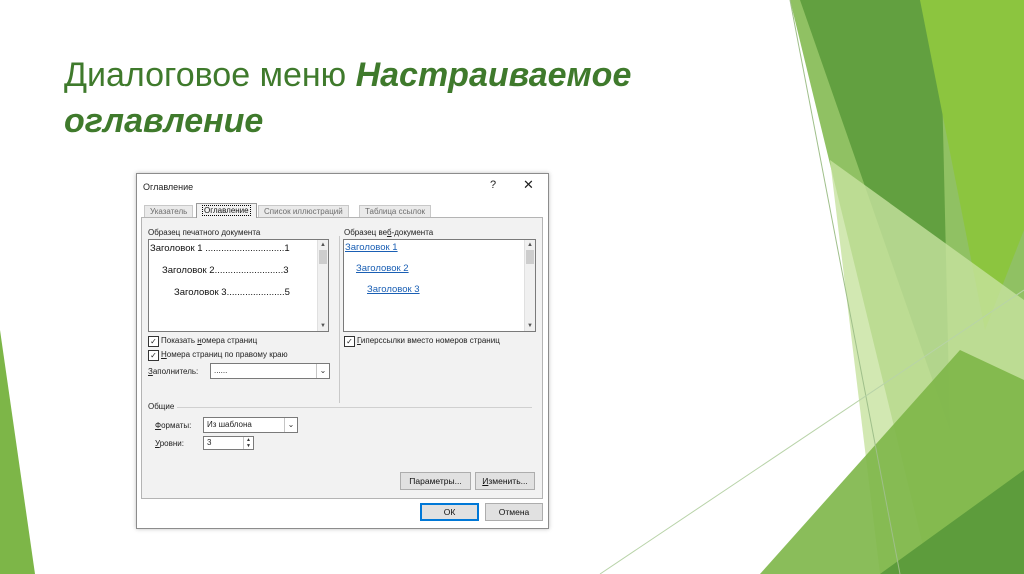 This screenshot has width=1024, height=574. I want to click on cancel-button: Отмена, so click(514, 512).